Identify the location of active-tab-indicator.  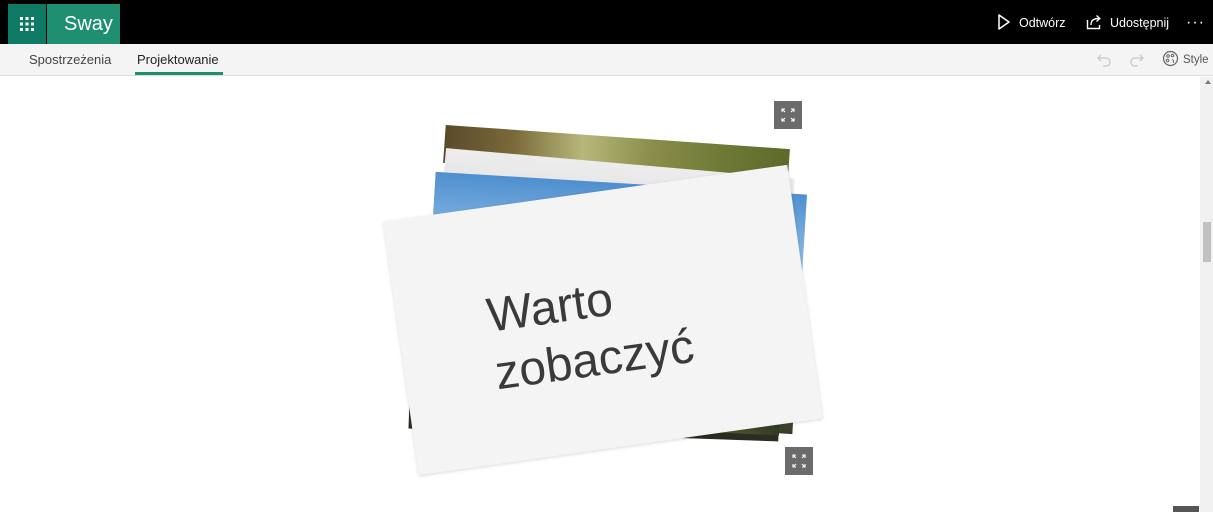
(179, 73).